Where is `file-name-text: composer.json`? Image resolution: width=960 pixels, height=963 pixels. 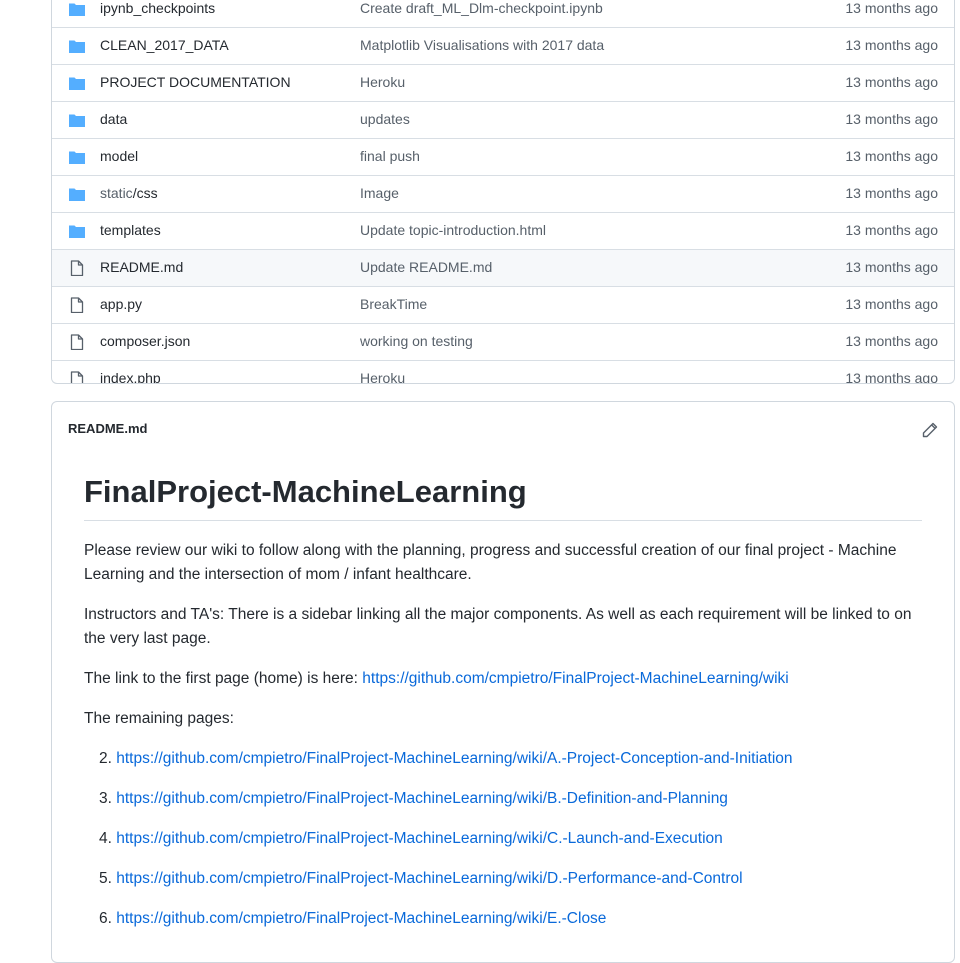
file-name-text: composer.json is located at coordinates (145, 341).